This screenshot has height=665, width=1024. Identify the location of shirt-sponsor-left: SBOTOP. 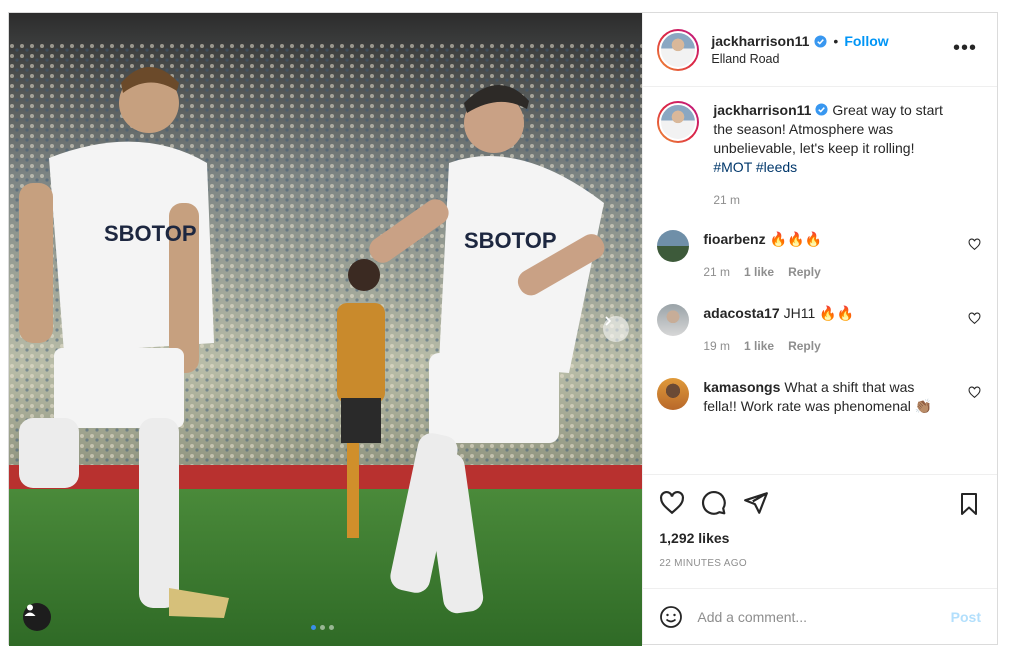
(150, 233).